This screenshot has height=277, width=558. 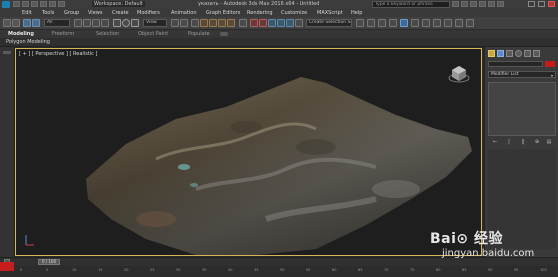 What do you see at coordinates (7, 52) in the screenshot?
I see `explorer-grip-icon` at bounding box center [7, 52].